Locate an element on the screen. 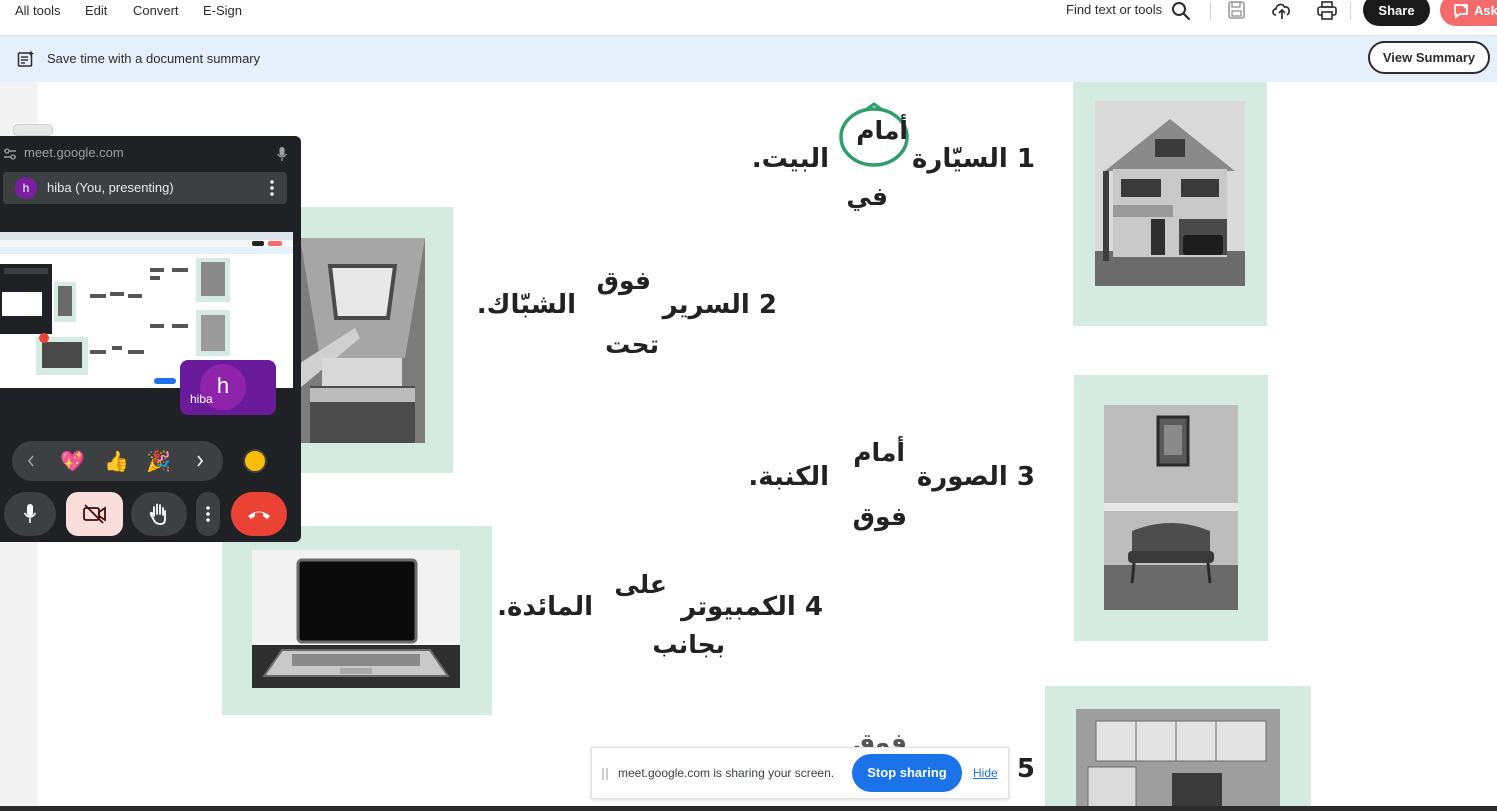  ask-assistant-button: Ask is located at coordinates (1468, 13).